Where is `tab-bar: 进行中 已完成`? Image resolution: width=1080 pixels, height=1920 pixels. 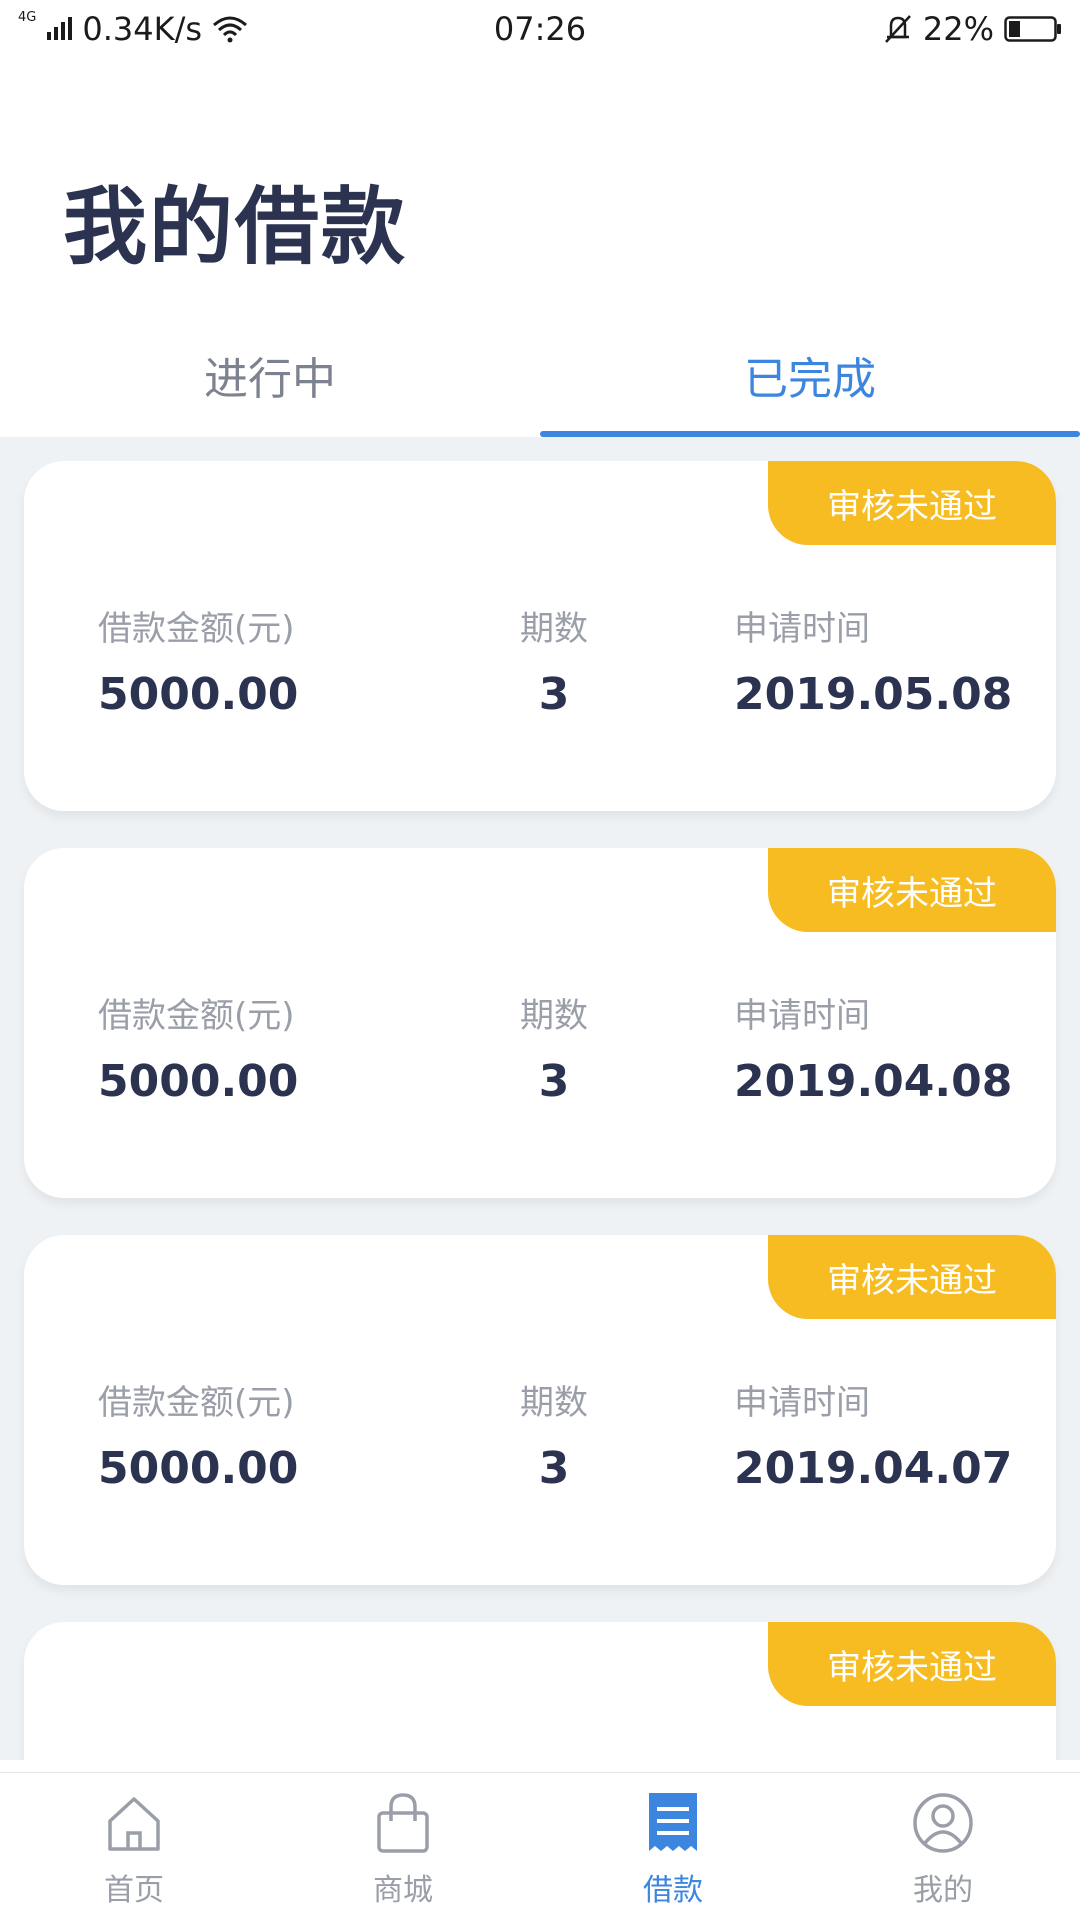 tab-bar: 进行中 已完成 is located at coordinates (540, 381).